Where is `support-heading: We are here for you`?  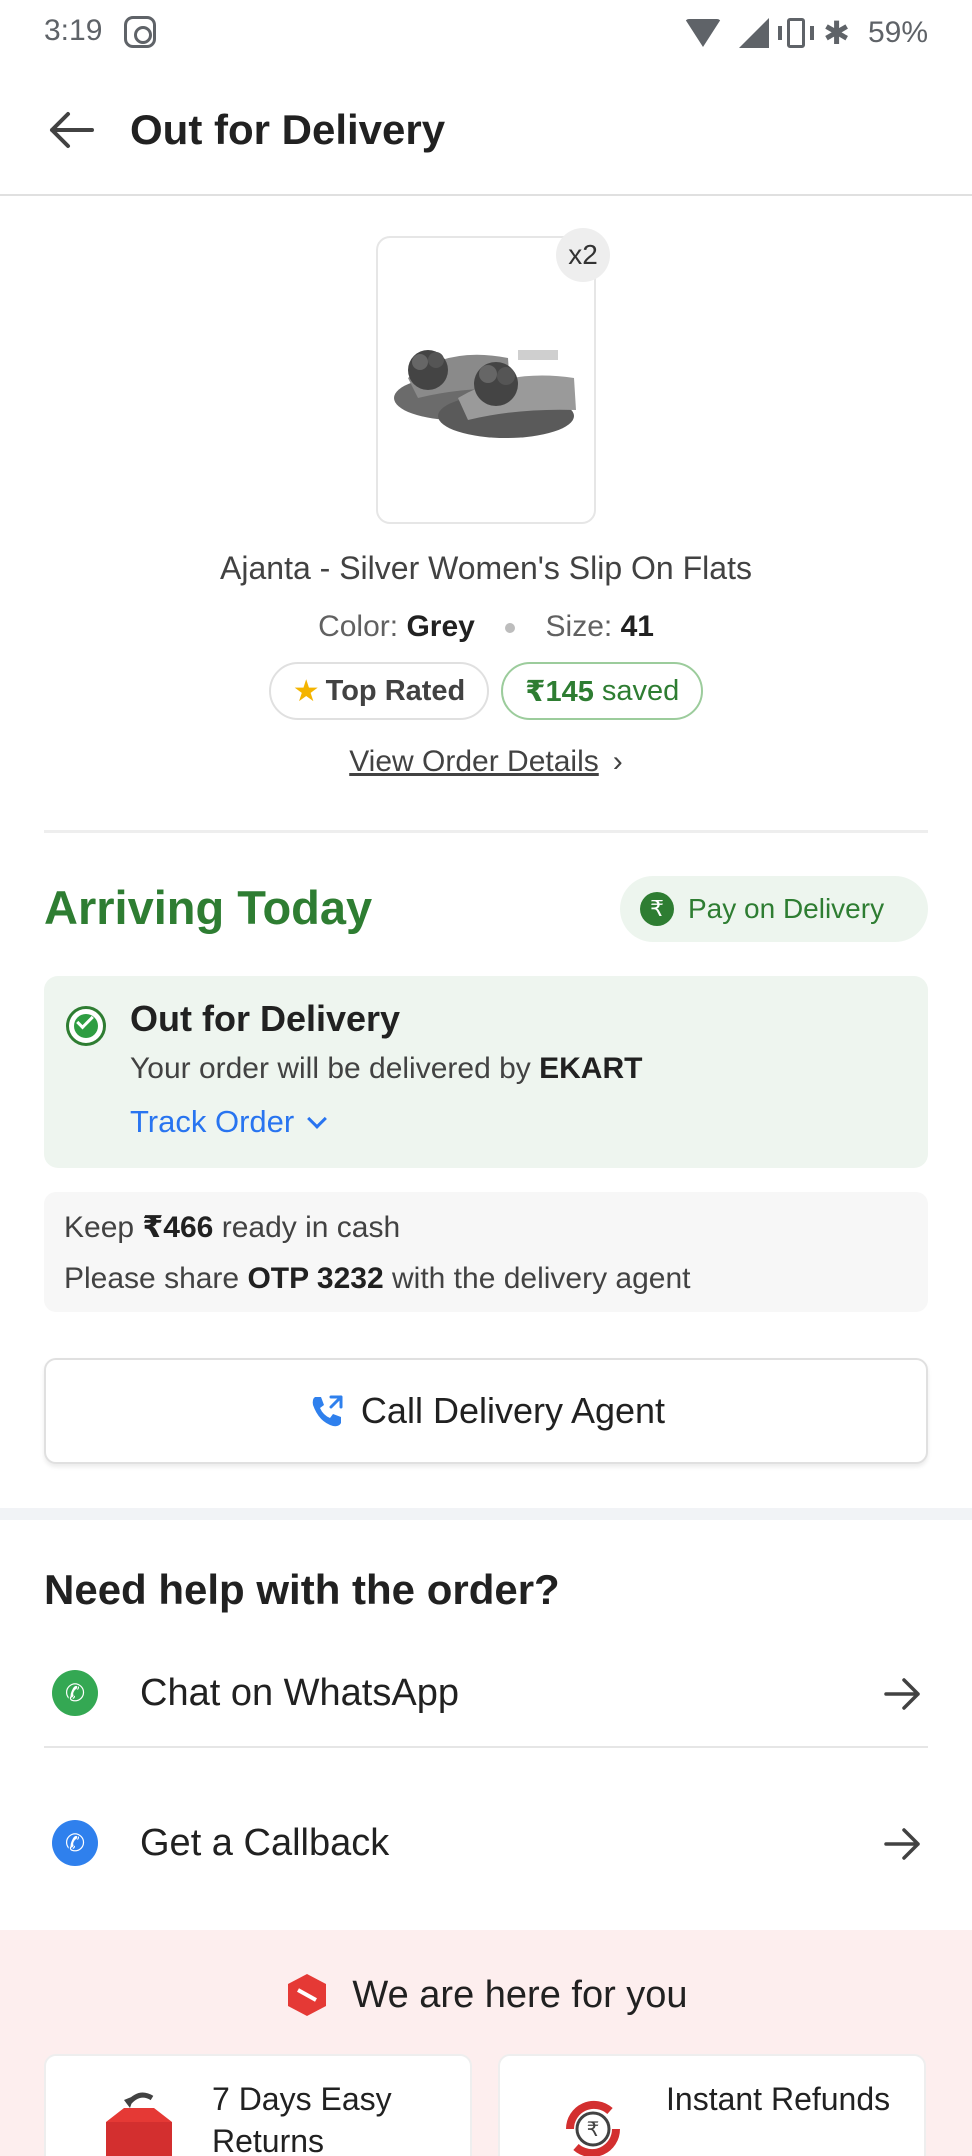
support-heading: We are here for you is located at coordinates (520, 1994).